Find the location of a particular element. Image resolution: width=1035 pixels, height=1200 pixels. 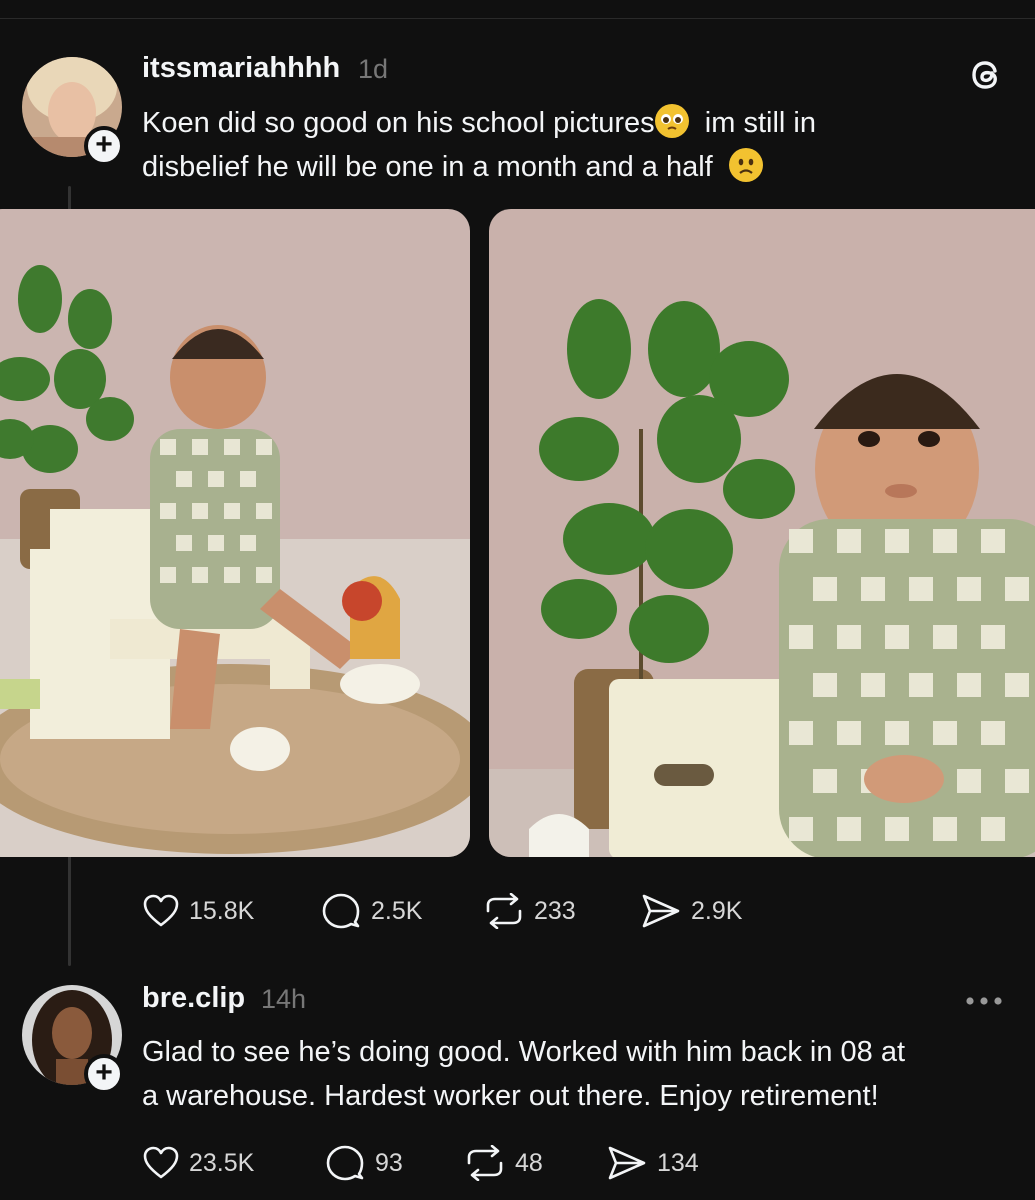

pleading-face-emoji is located at coordinates (671, 121).